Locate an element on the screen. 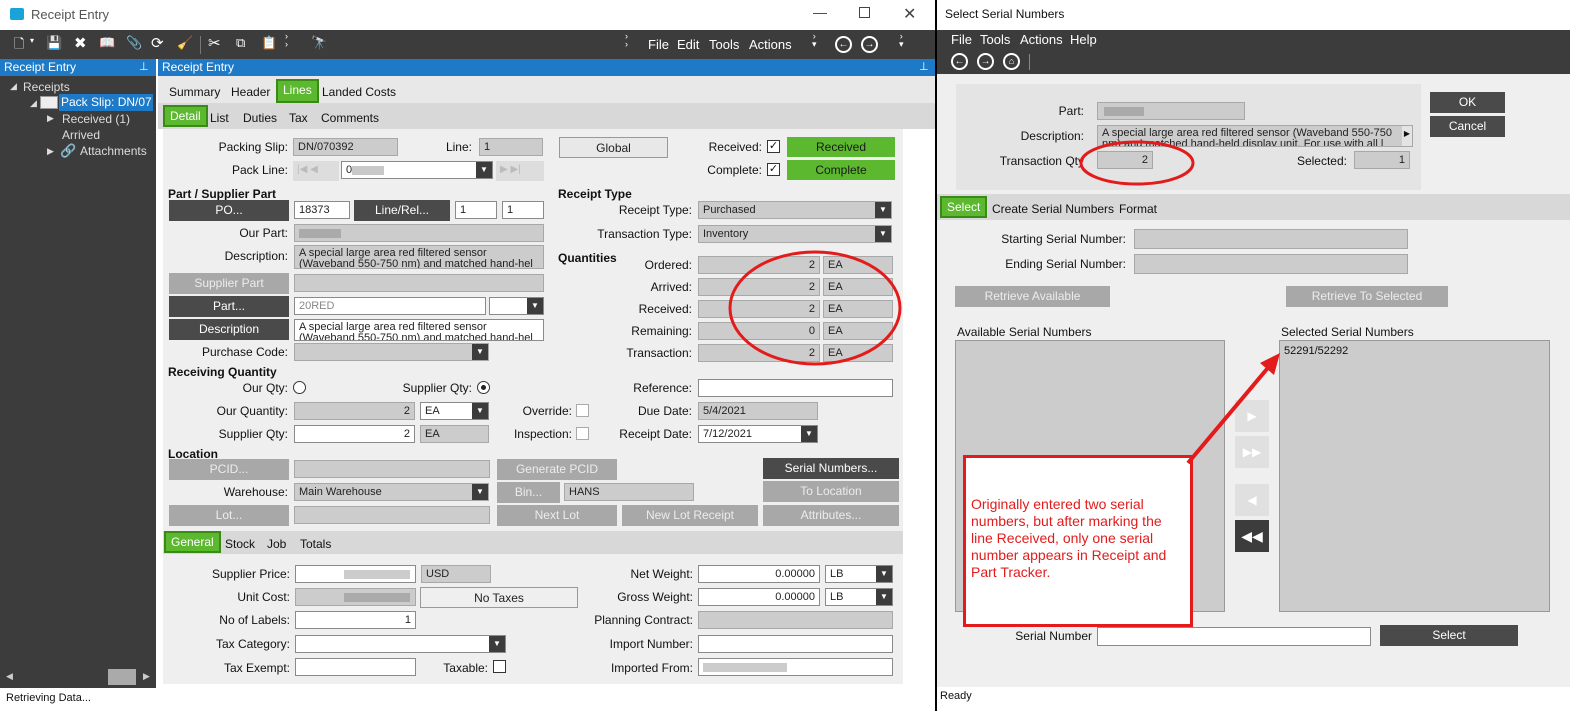 The image size is (1570, 711). our-quantity-field: 2 is located at coordinates (354, 411).